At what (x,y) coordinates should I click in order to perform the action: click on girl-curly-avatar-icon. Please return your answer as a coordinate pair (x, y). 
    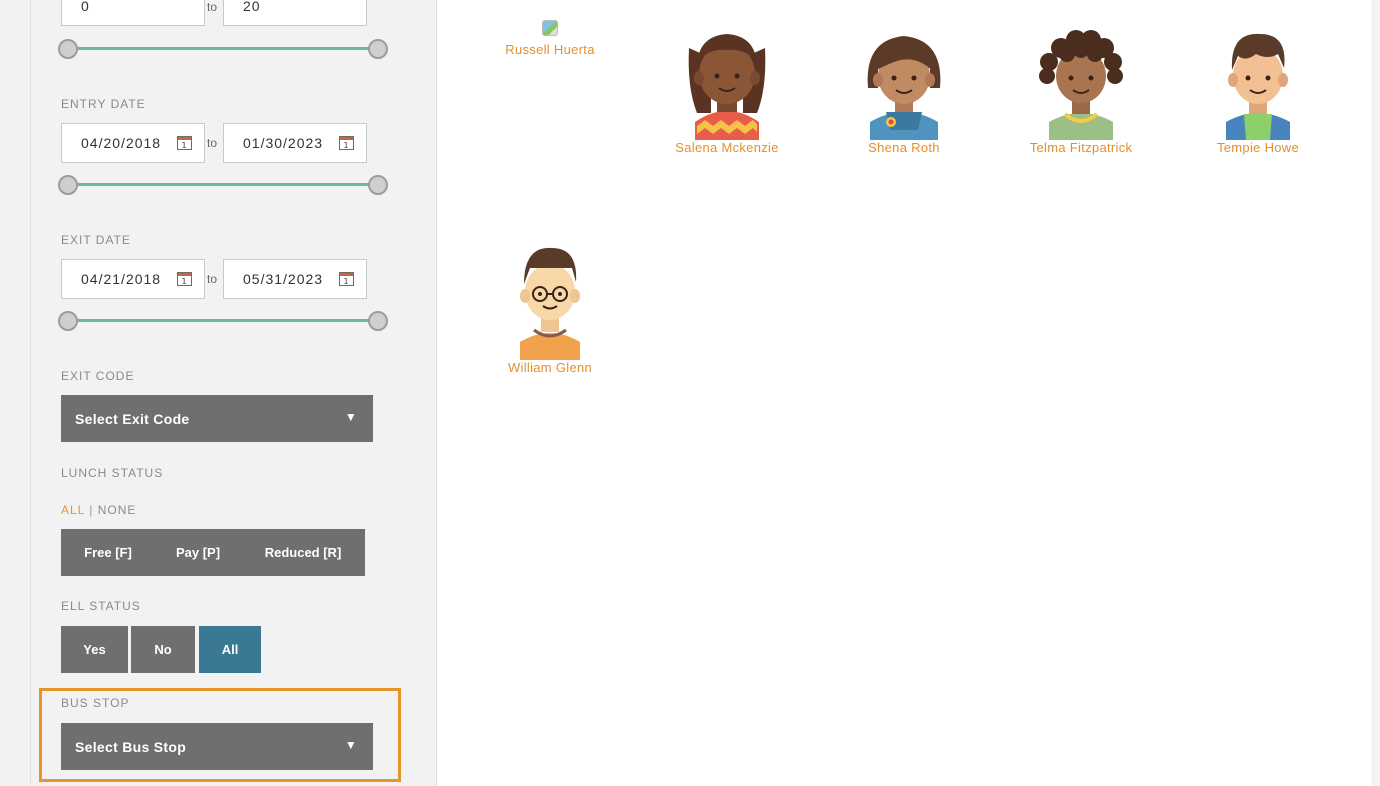
    Looking at the image, I should click on (1081, 85).